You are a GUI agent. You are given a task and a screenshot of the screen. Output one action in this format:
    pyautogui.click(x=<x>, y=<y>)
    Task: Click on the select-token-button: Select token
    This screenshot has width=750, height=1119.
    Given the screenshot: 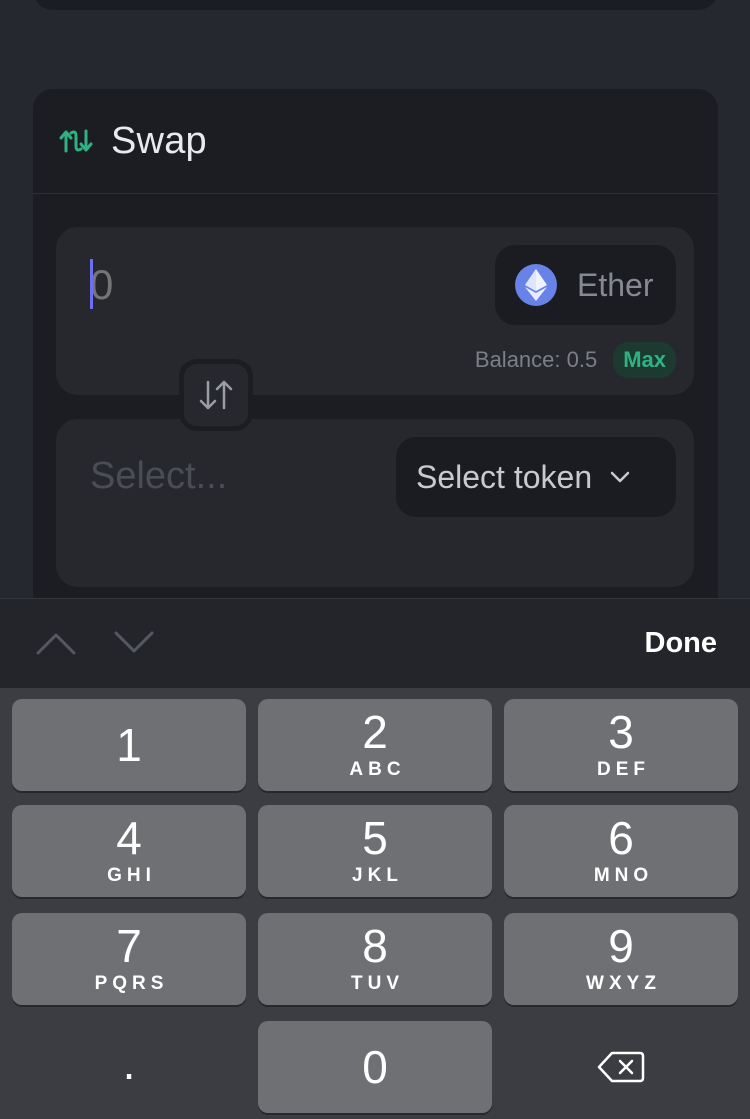 What is the action you would take?
    pyautogui.click(x=536, y=477)
    